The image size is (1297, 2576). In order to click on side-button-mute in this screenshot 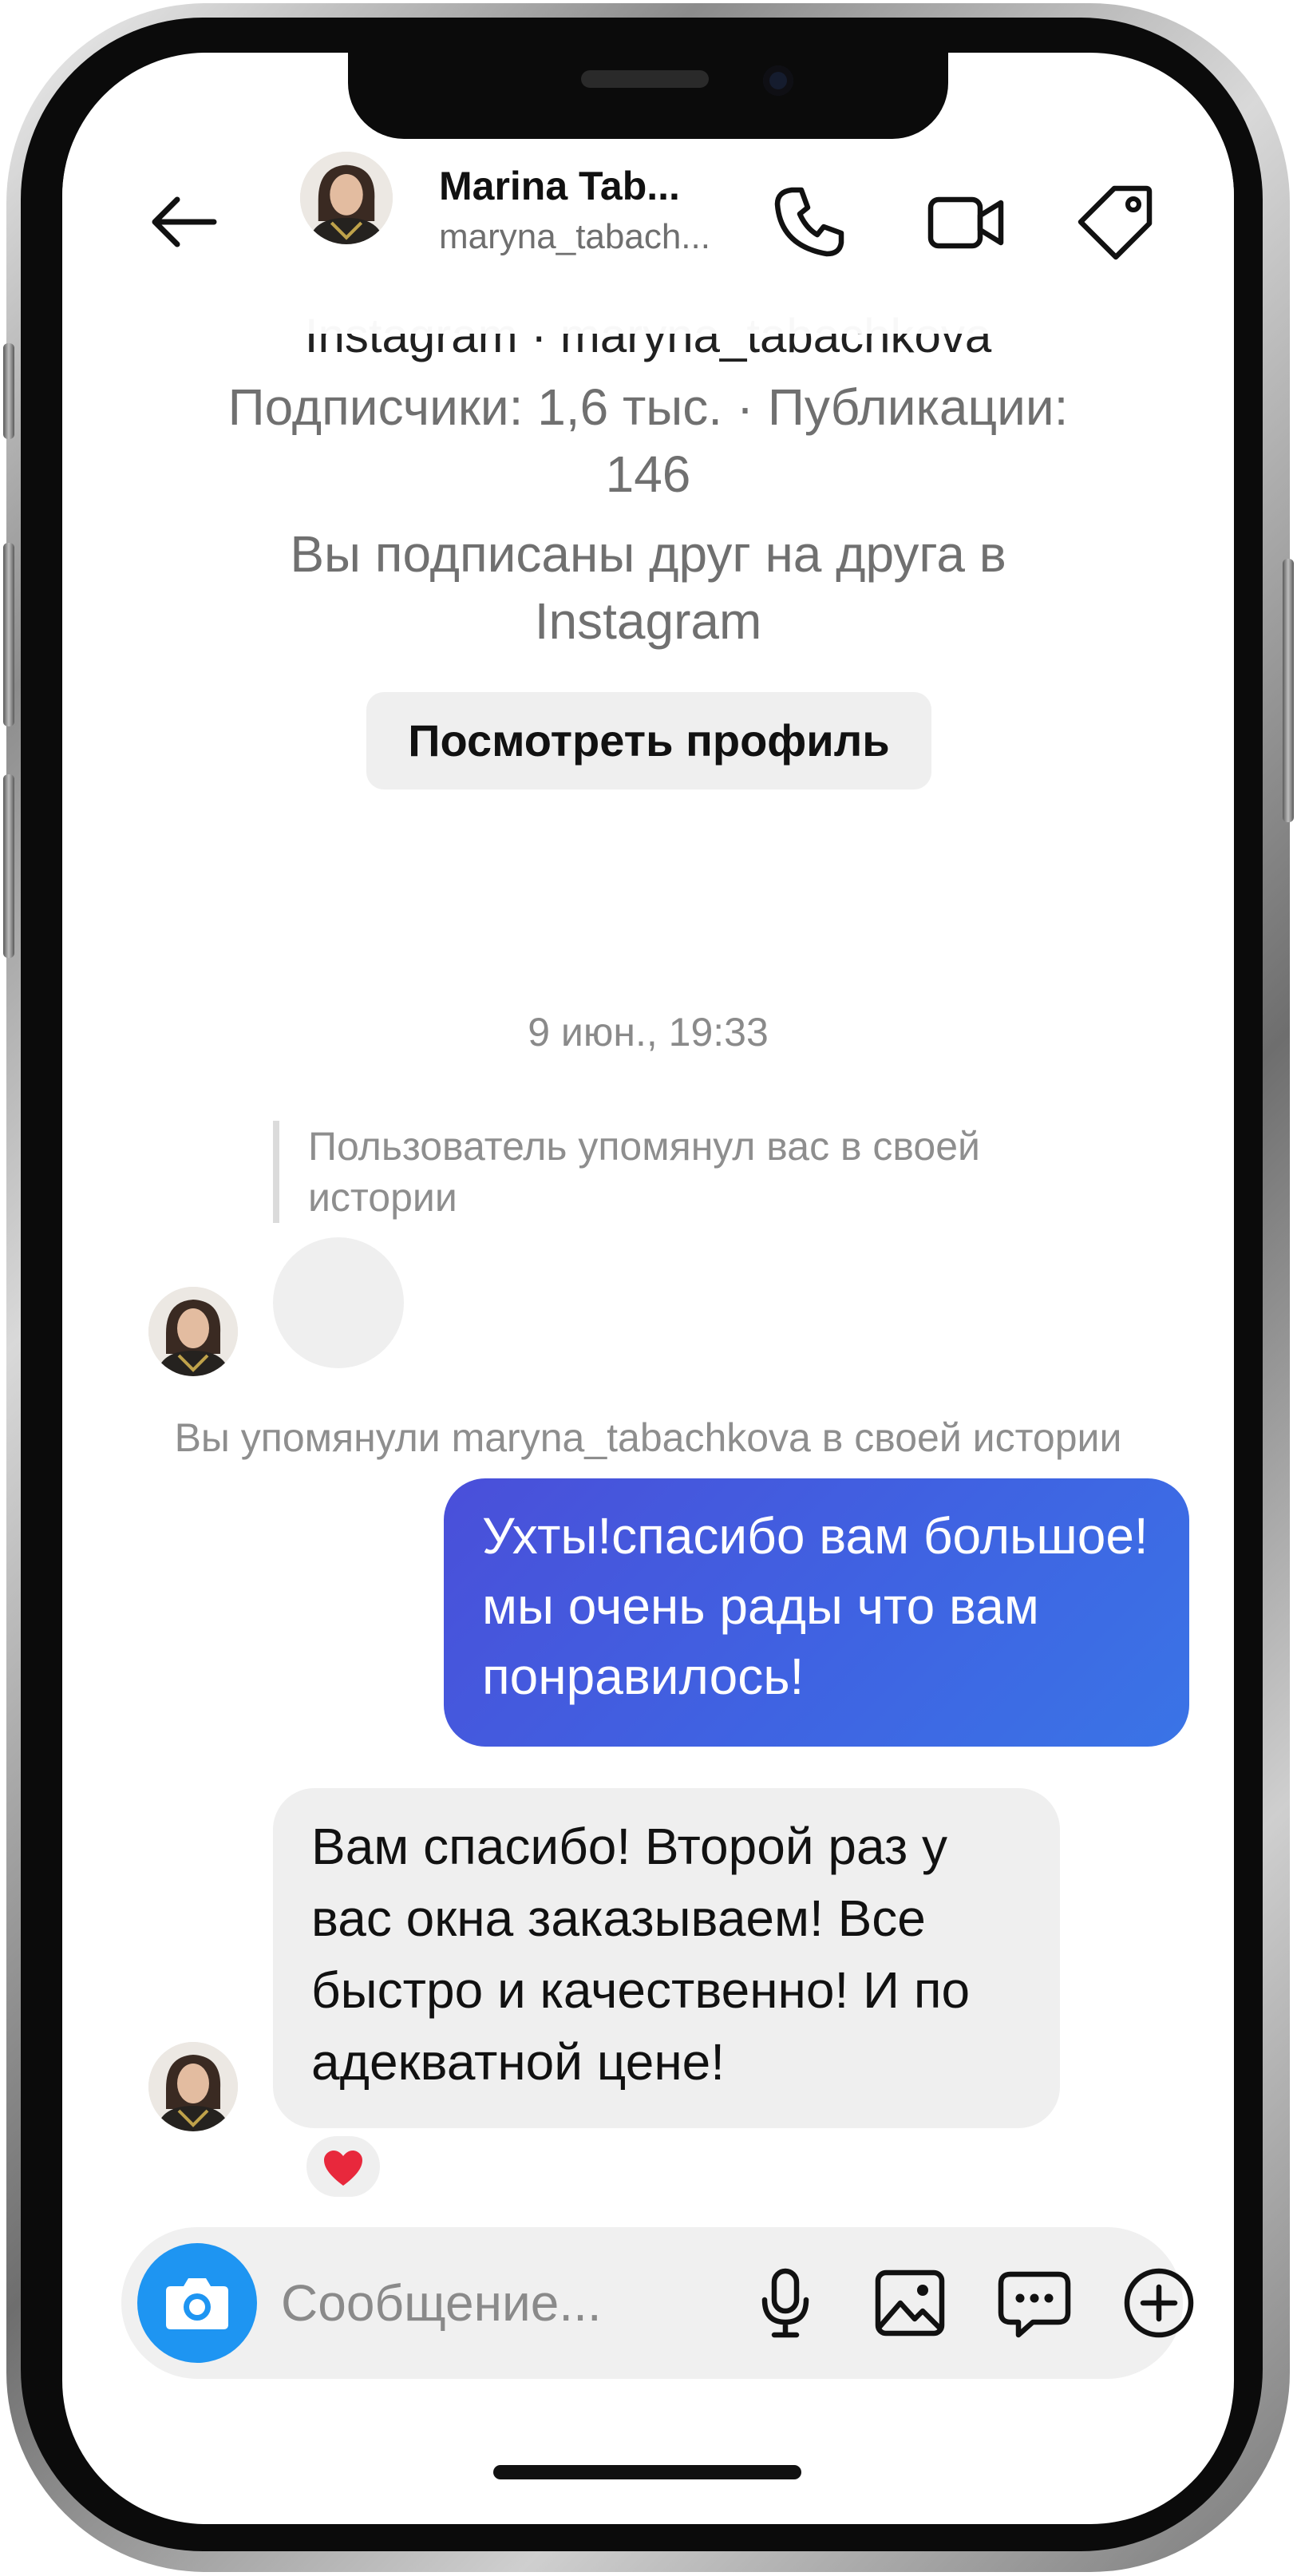, I will do `click(8, 391)`.